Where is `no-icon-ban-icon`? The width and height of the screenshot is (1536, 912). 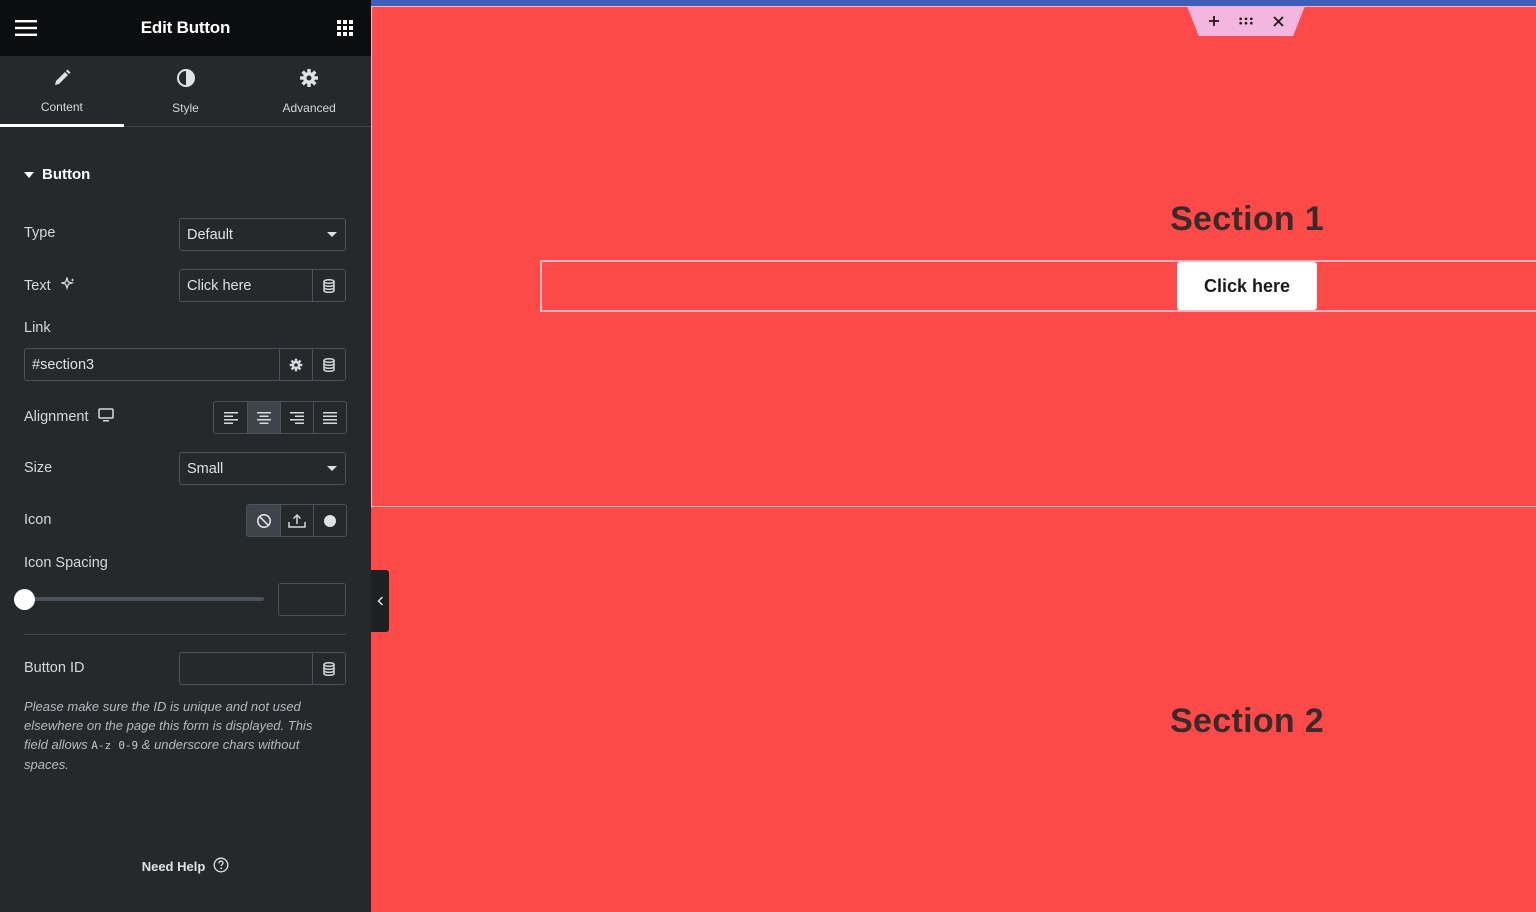
no-icon-ban-icon is located at coordinates (263, 520).